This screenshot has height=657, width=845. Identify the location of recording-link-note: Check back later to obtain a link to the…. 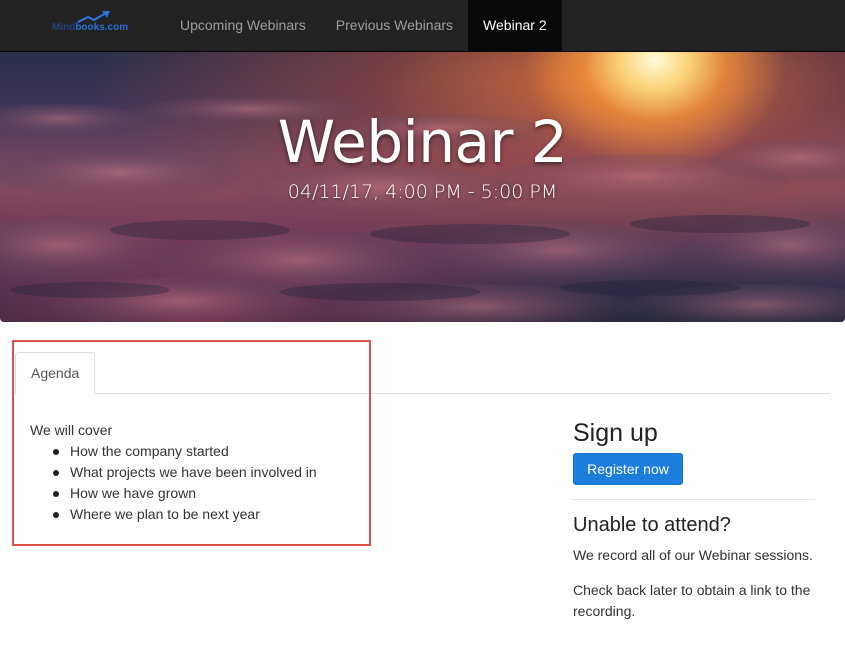
(692, 600).